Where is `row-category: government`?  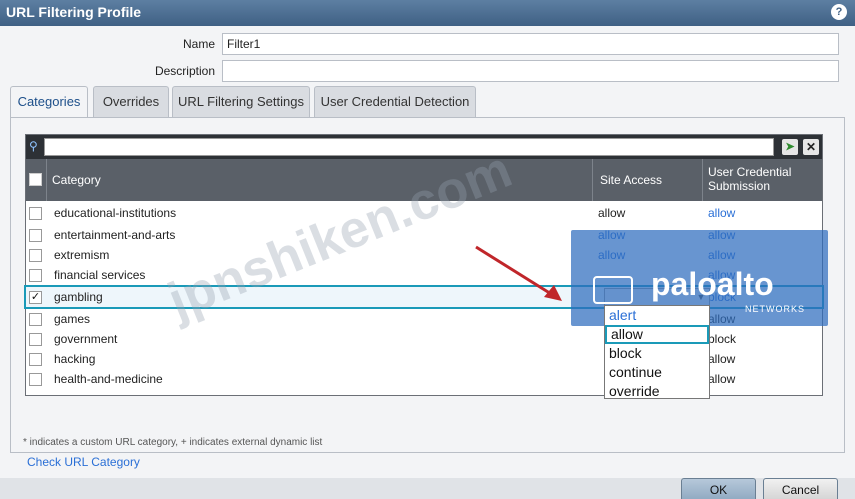
row-category: government is located at coordinates (86, 339).